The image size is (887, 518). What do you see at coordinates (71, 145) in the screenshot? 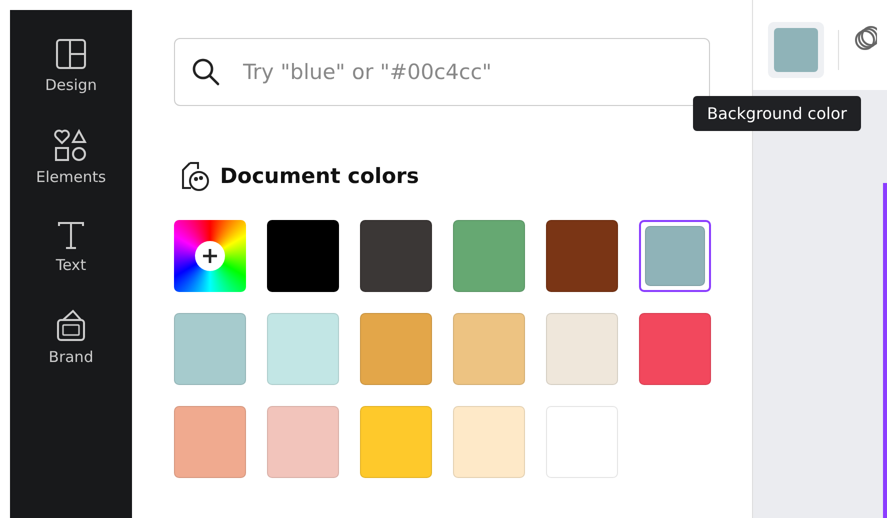
I see `shapes-icon` at bounding box center [71, 145].